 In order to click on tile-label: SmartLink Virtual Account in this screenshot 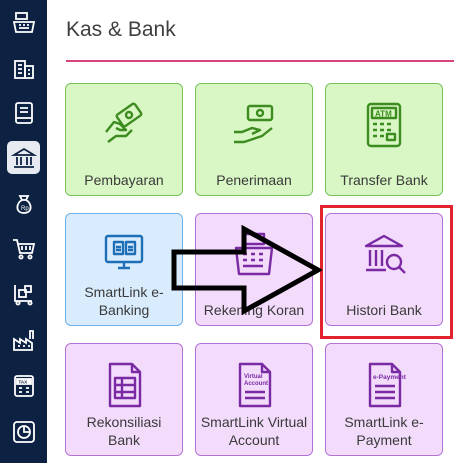, I will do `click(254, 431)`.